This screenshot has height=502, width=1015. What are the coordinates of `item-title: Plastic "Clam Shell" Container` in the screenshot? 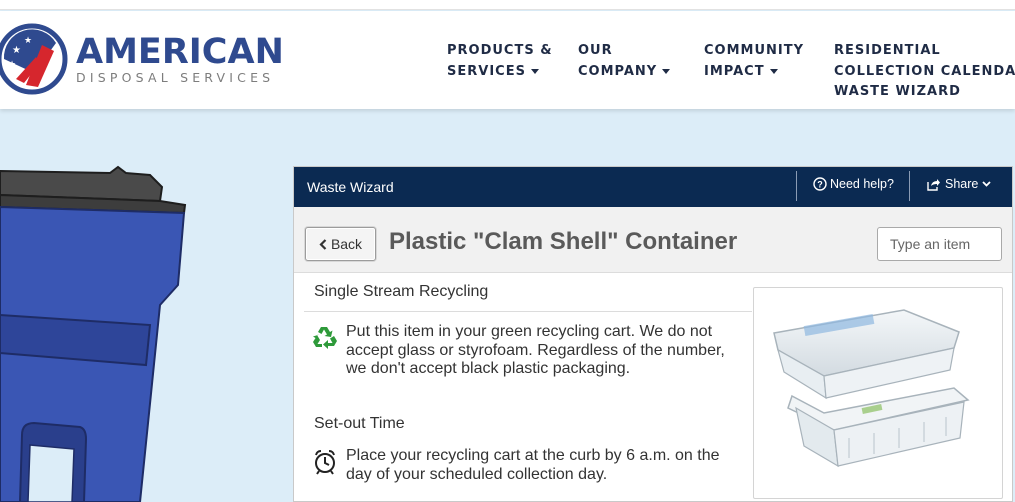 It's located at (563, 241).